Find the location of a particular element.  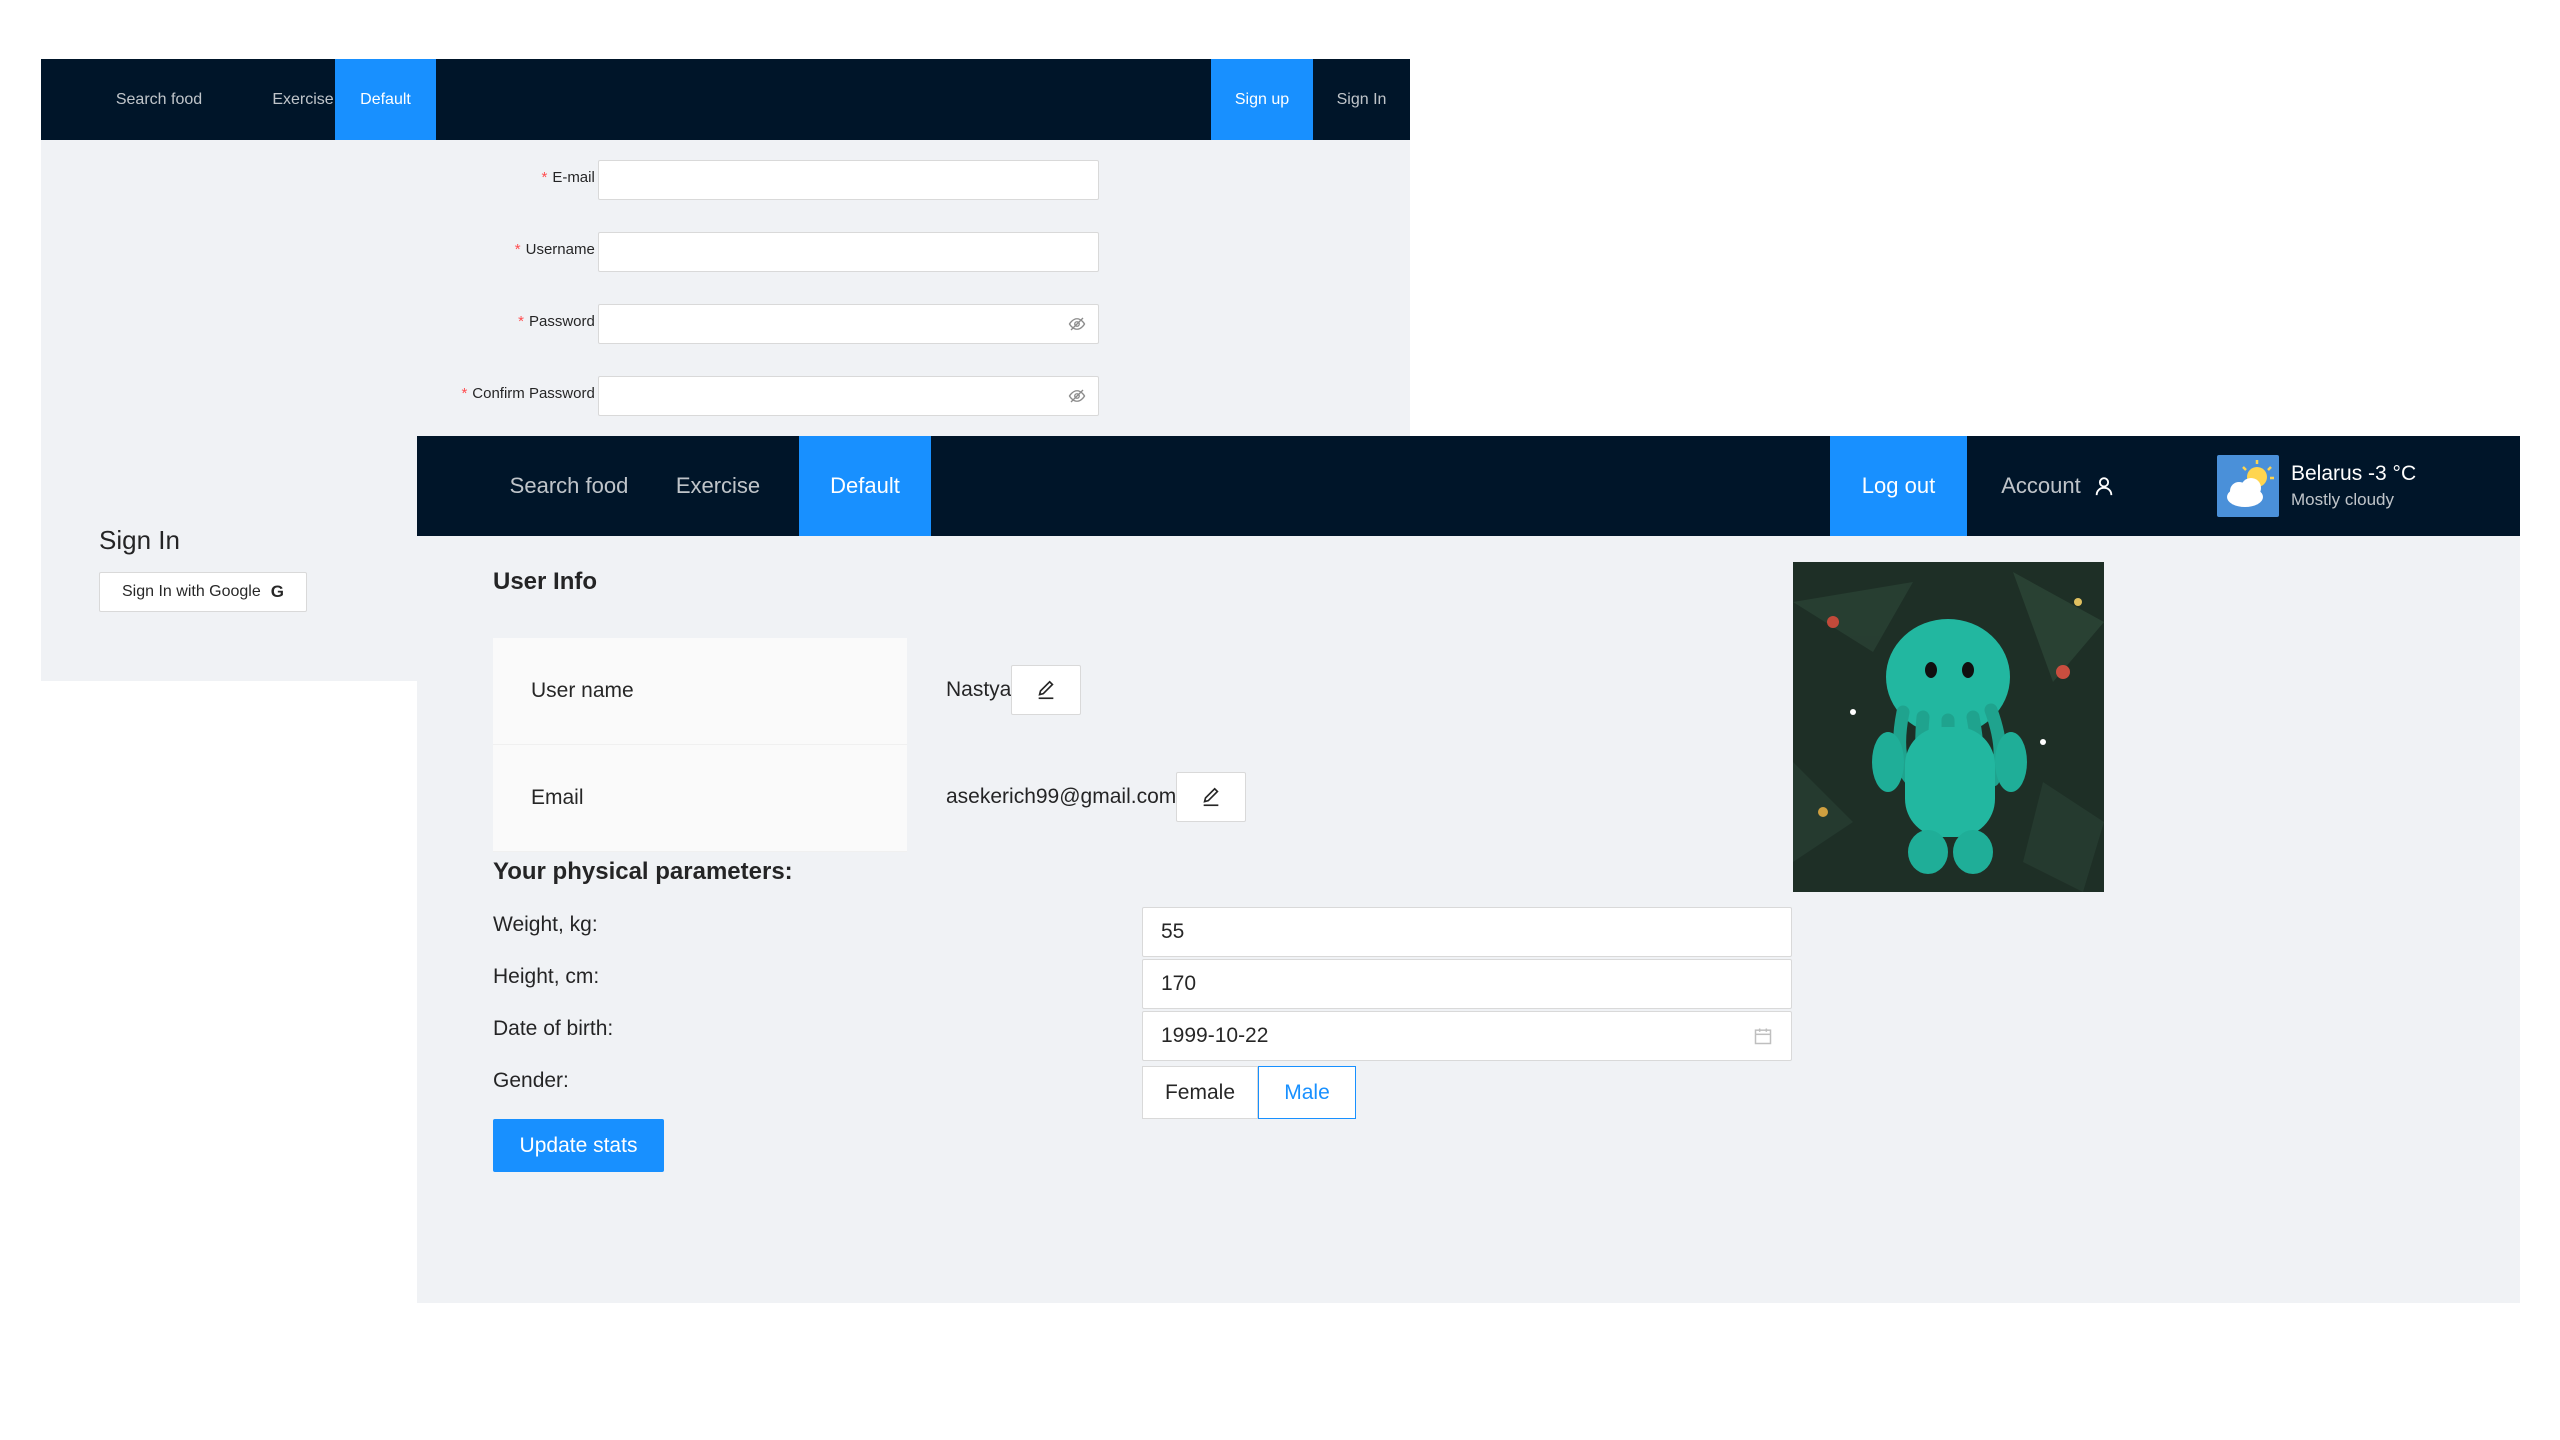

user-info-title: User Info is located at coordinates (545, 581).